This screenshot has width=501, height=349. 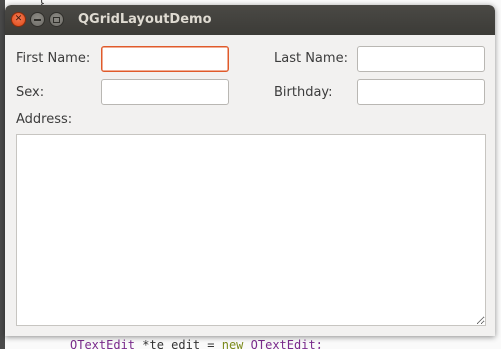 I want to click on code-line: QTextEdit *te_edit = new QTextEdit;, so click(x=196, y=343).